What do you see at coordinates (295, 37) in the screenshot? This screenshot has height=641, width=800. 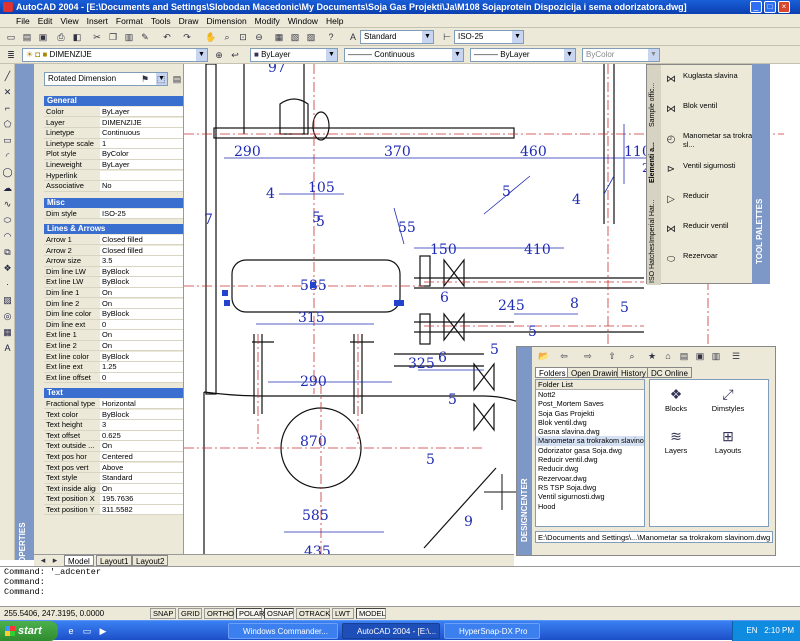 I see `designcenter-icon: ▧` at bounding box center [295, 37].